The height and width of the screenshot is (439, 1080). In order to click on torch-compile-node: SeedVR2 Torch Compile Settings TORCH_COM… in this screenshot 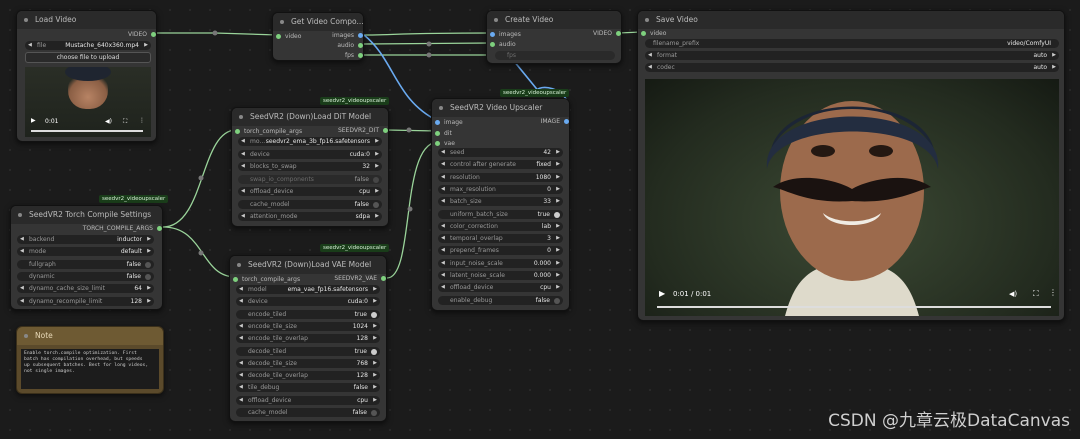, I will do `click(86, 257)`.